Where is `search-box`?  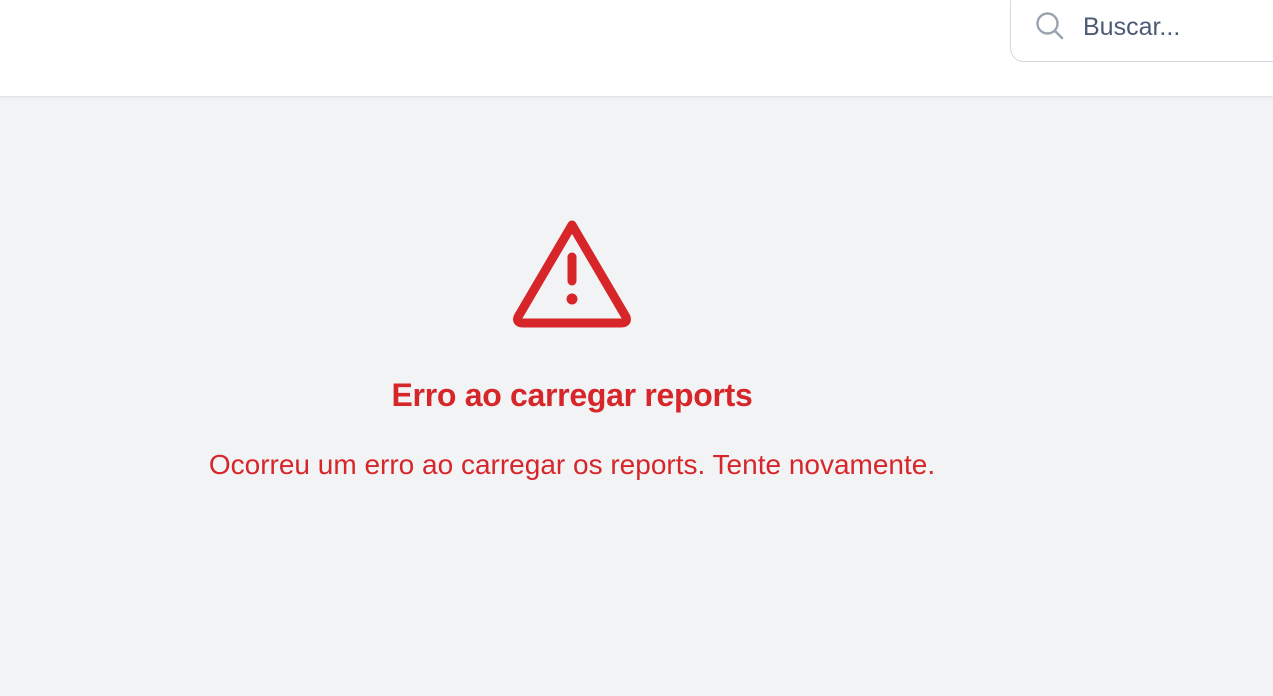 search-box is located at coordinates (1141, 31).